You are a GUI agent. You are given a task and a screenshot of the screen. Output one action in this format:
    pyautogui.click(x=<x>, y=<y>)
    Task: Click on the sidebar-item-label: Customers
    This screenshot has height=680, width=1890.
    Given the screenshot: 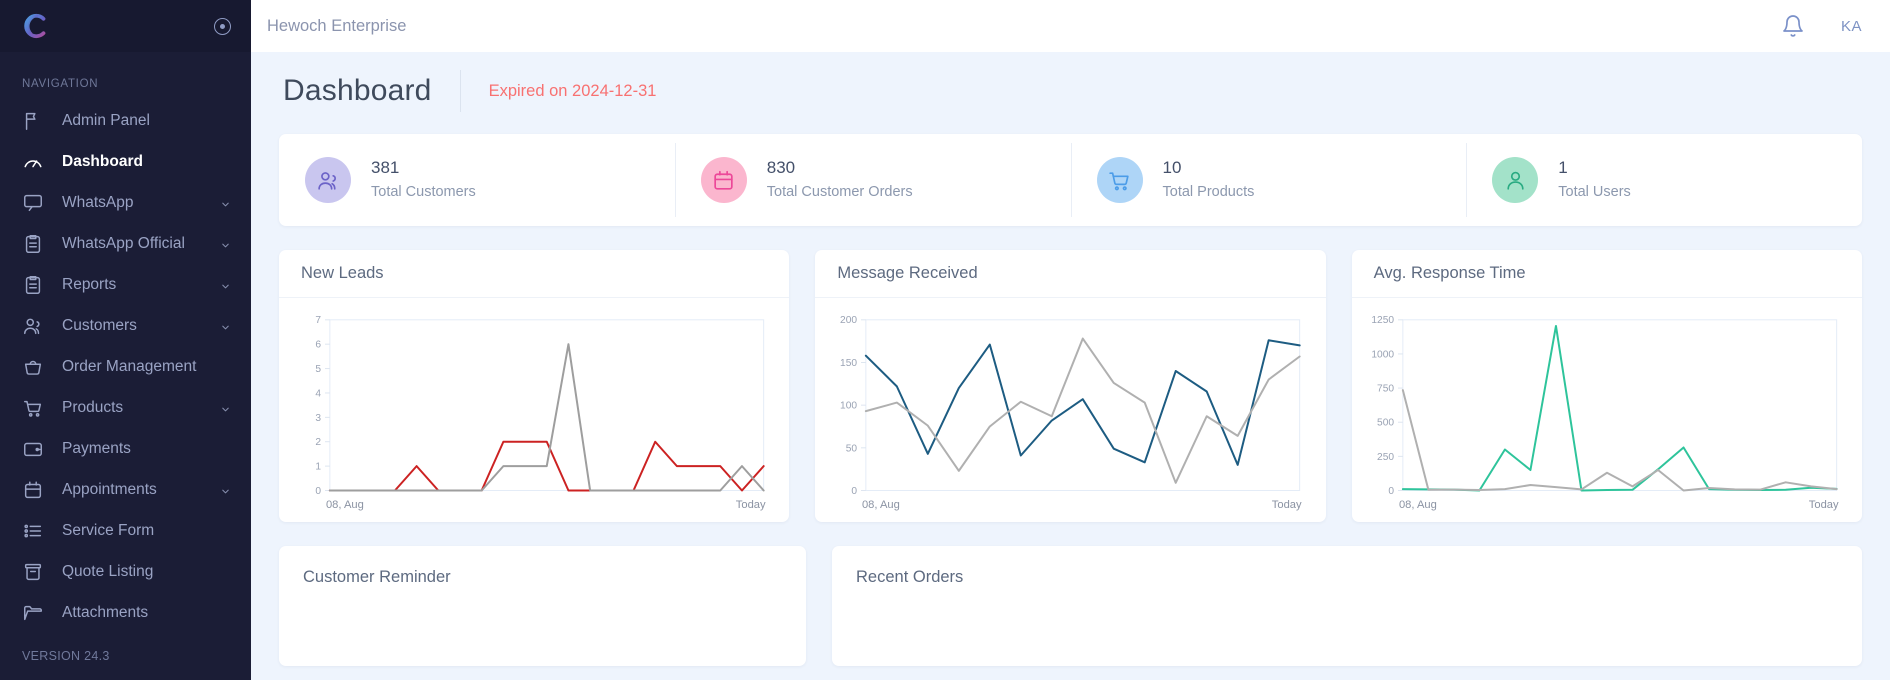 What is the action you would take?
    pyautogui.click(x=99, y=325)
    